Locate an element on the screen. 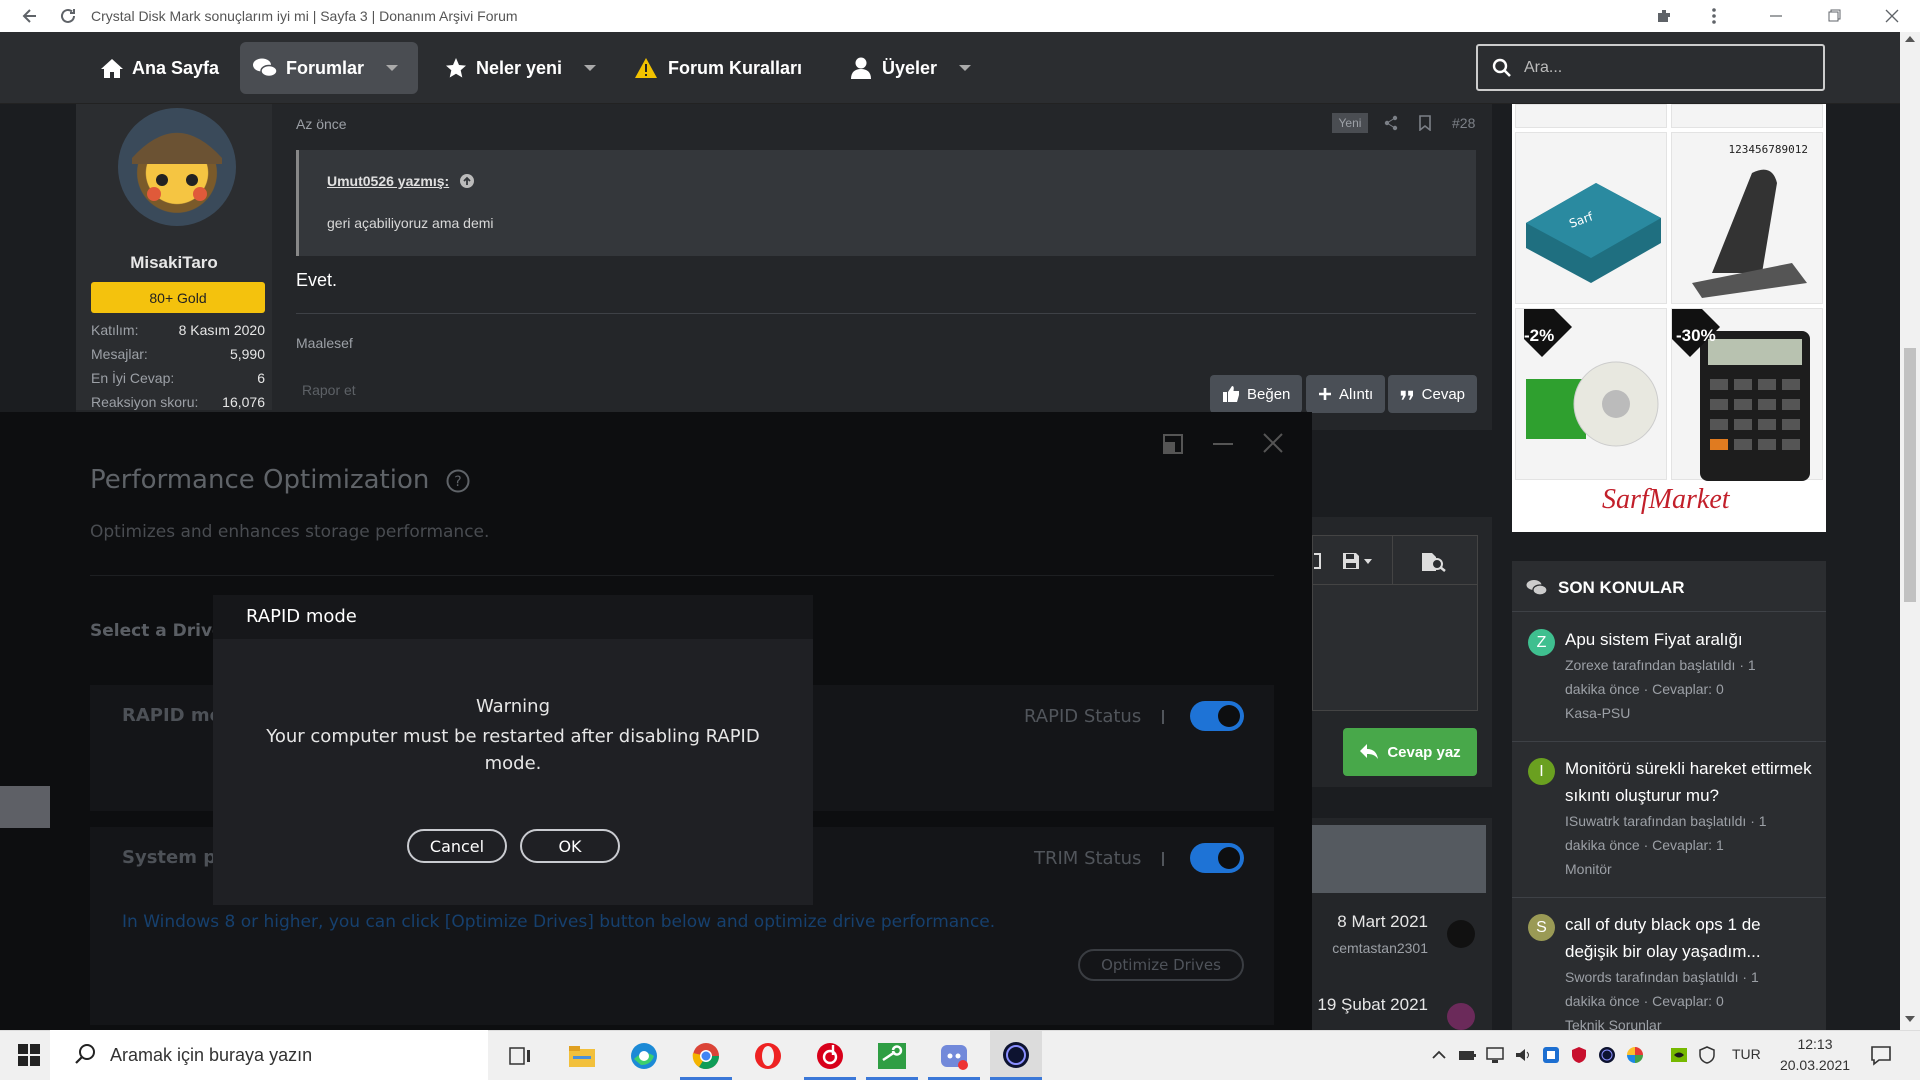 This screenshot has width=1920, height=1080. nav-whats-new: Neler yeni is located at coordinates (520, 68).